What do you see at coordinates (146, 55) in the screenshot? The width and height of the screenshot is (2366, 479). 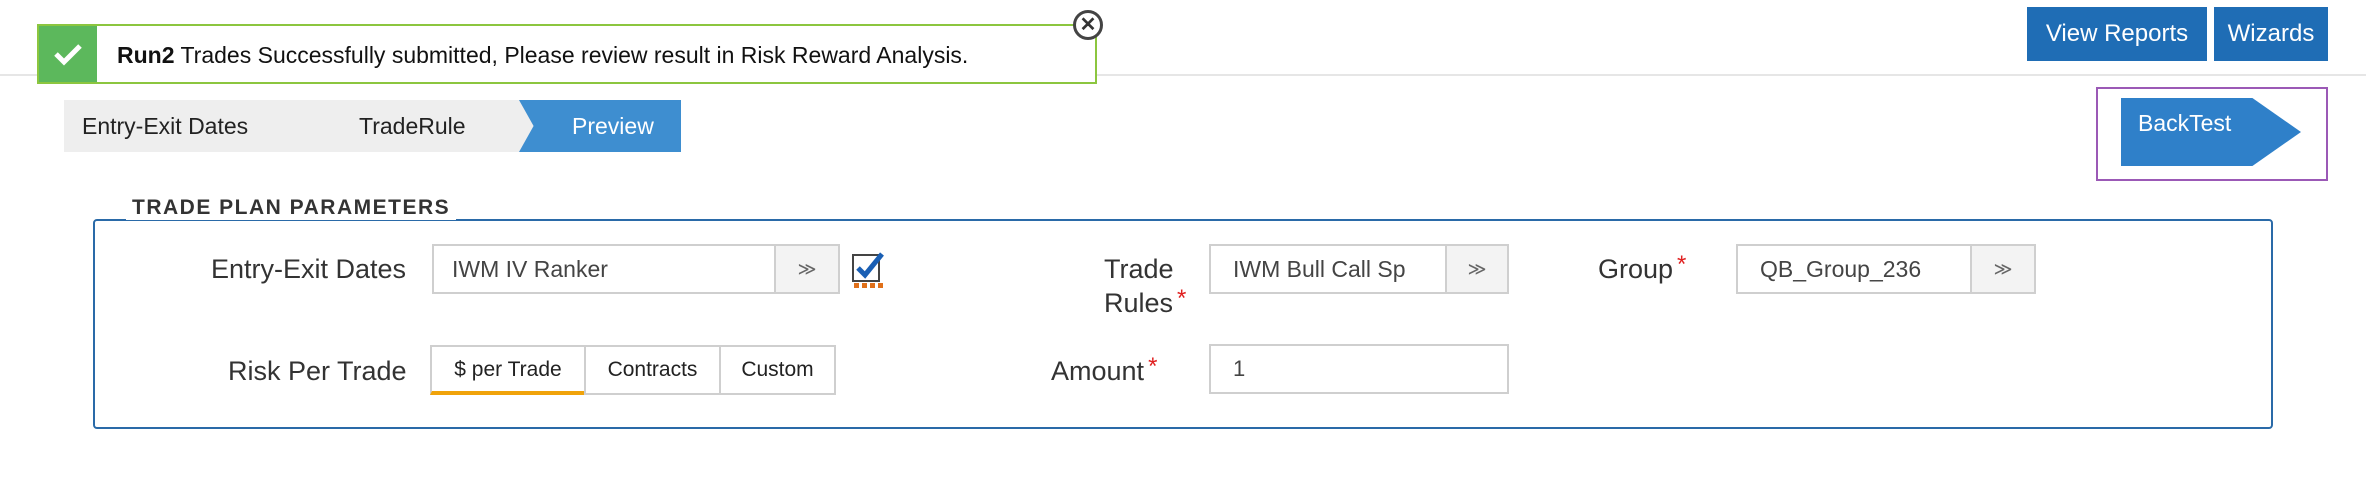 I see `toast-run-name: Run2` at bounding box center [146, 55].